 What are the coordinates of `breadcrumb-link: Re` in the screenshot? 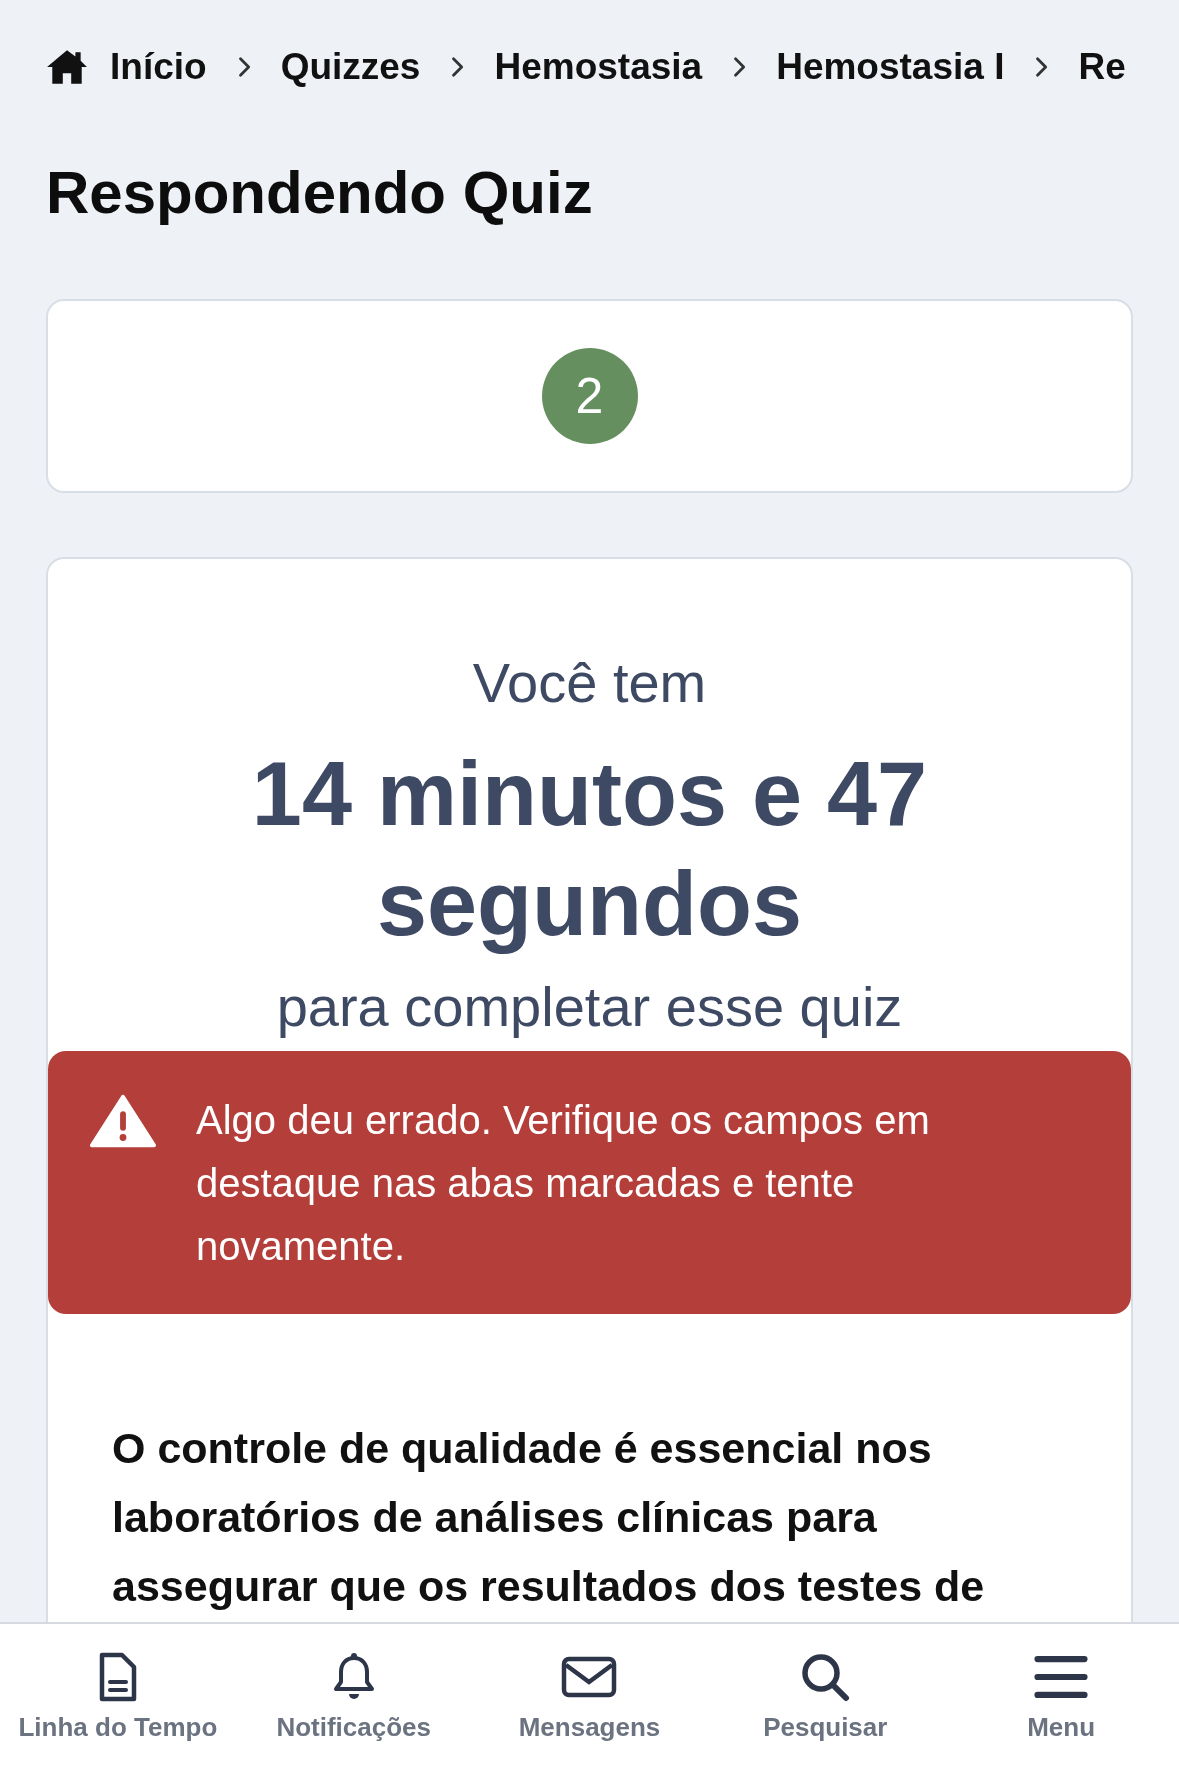 It's located at (1102, 67).